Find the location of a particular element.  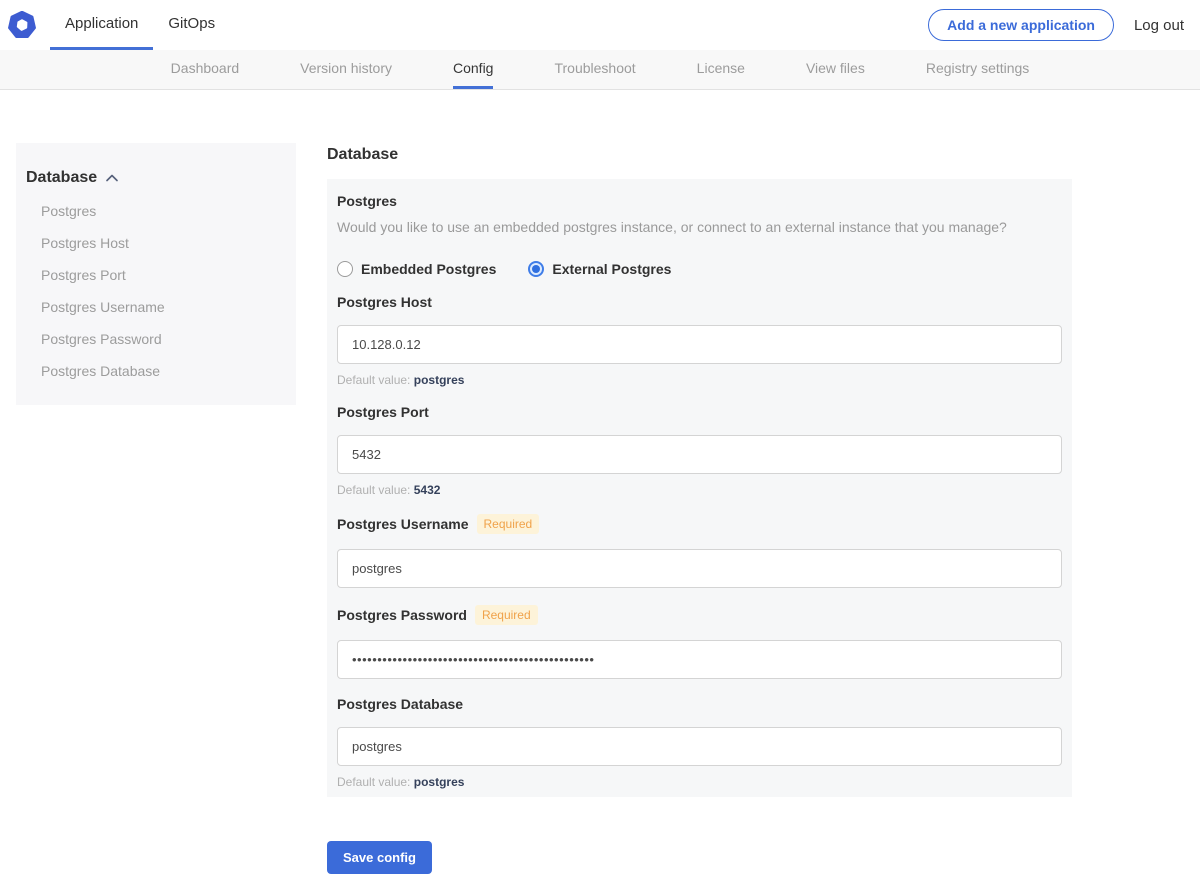

sidebar-item-postgres-port: Postgres Port is located at coordinates (156, 275).